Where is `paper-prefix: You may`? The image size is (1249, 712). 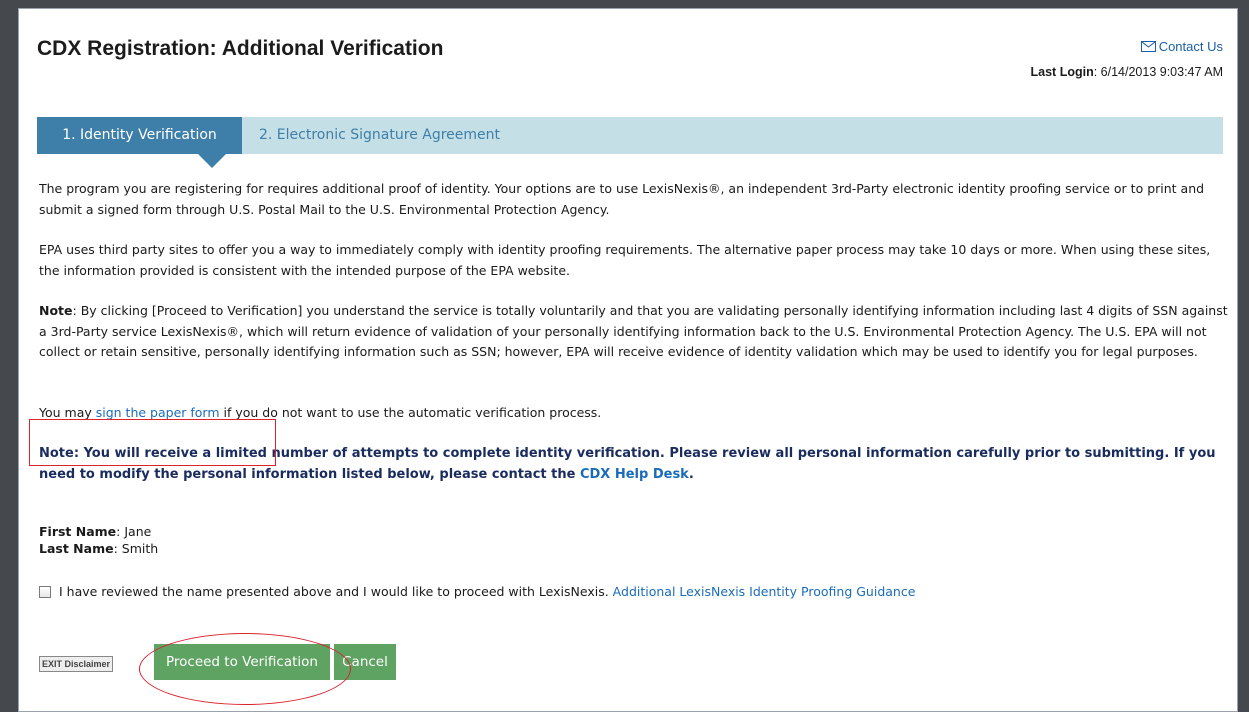 paper-prefix: You may is located at coordinates (67, 412).